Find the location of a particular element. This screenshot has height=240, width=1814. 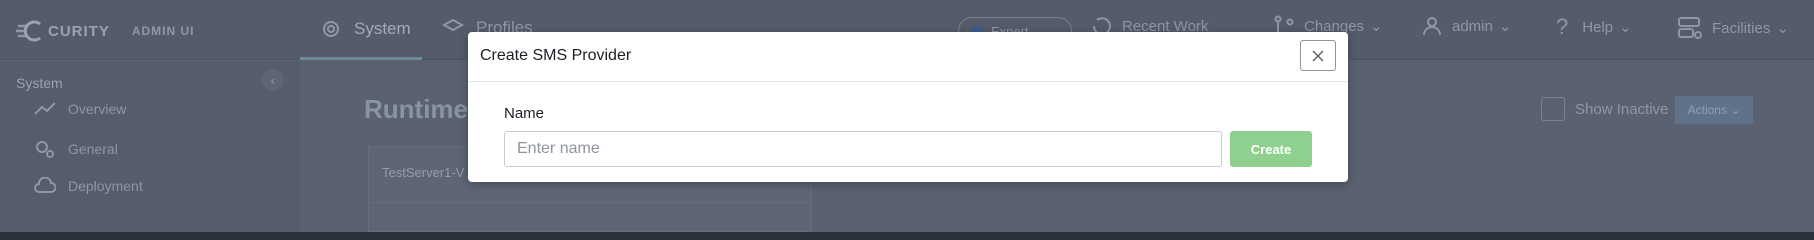

dialog-header: Create SMS Provider is located at coordinates (908, 57).